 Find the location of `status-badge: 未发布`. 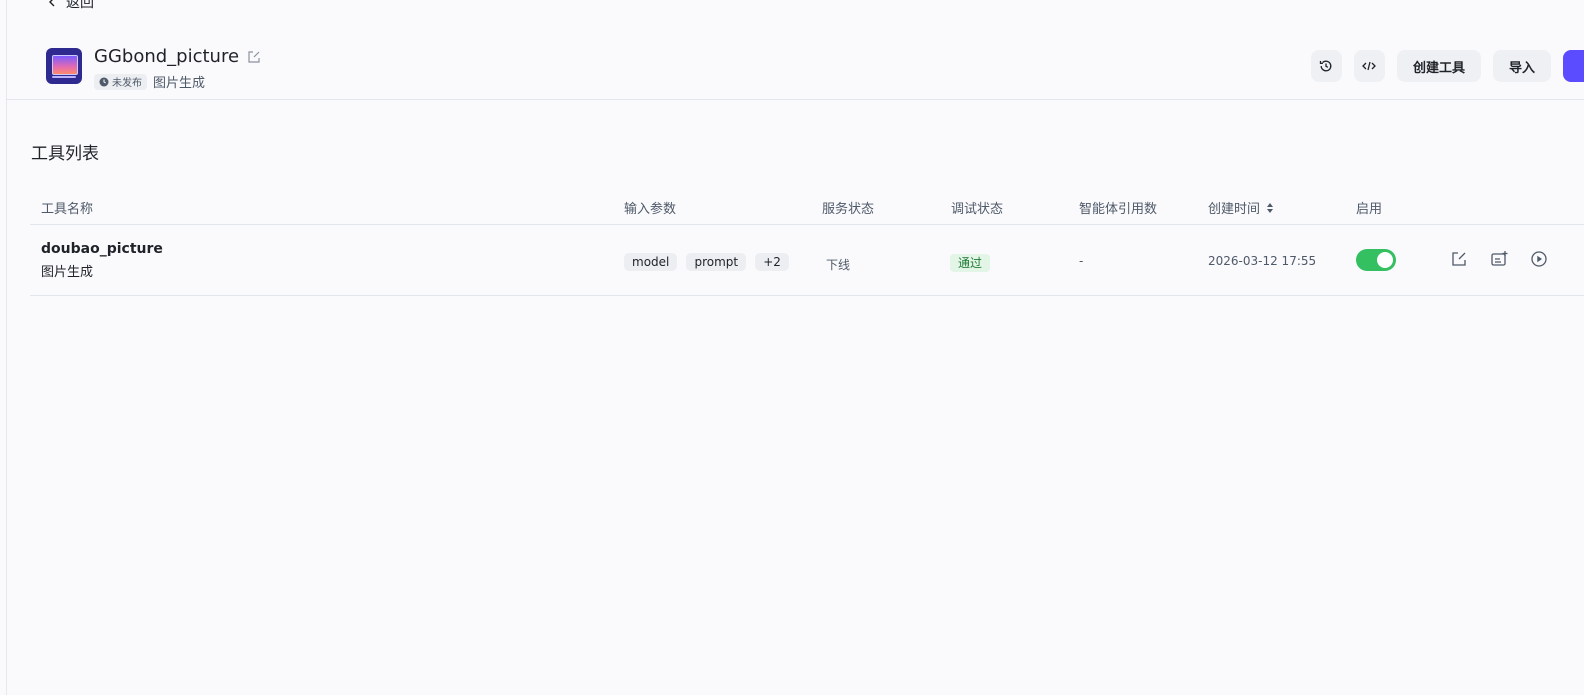

status-badge: 未发布 is located at coordinates (120, 81).